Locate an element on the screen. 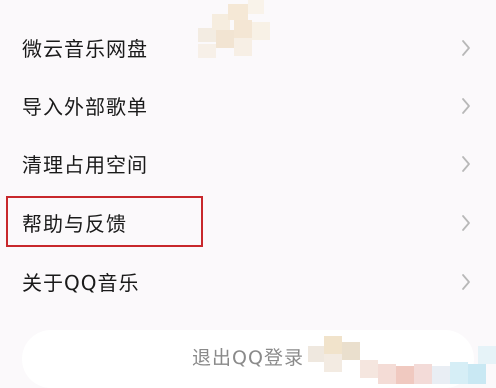 The image size is (496, 388). logout-label: 退出QQ登录 is located at coordinates (248, 357).